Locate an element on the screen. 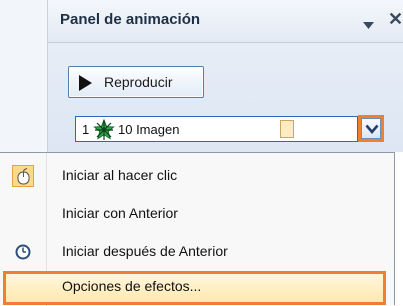  clock-icon is located at coordinates (23, 252).